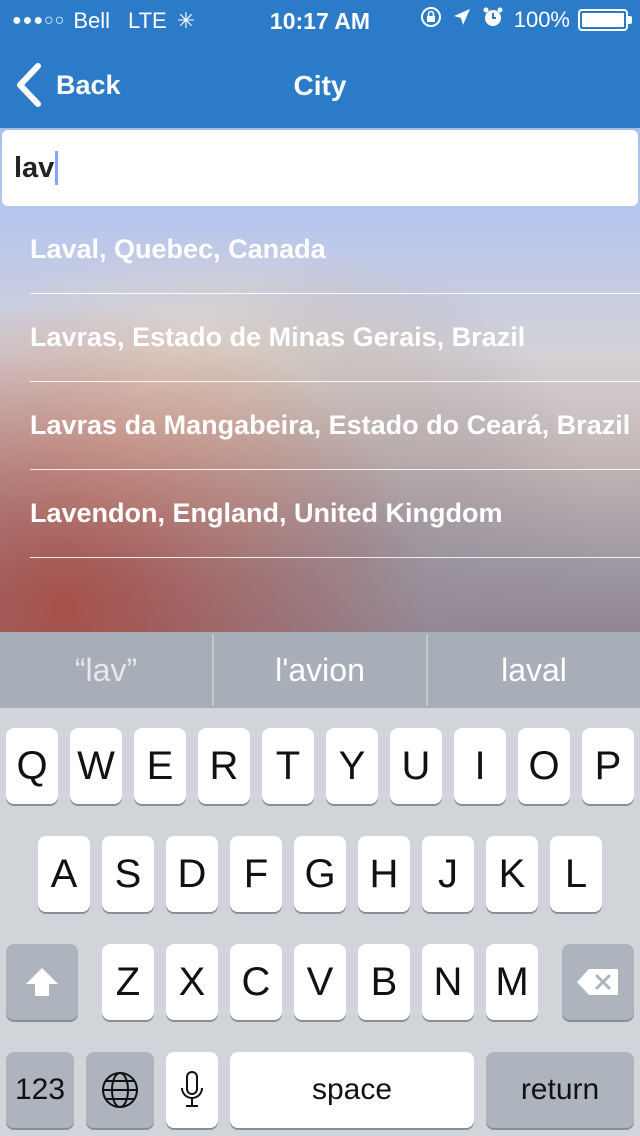 Image resolution: width=640 pixels, height=1136 pixels. I want to click on key-z: Z, so click(128, 982).